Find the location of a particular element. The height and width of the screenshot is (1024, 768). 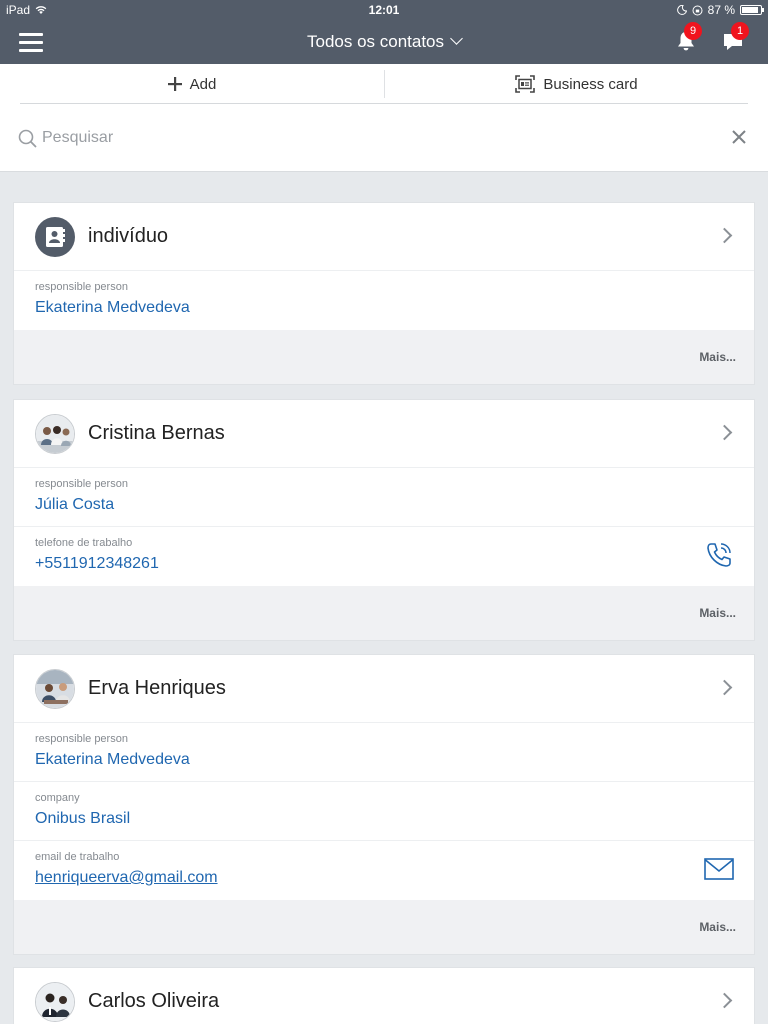

top-header: iPad 12:01 87 % Todos os contatos 9 1 is located at coordinates (384, 32).